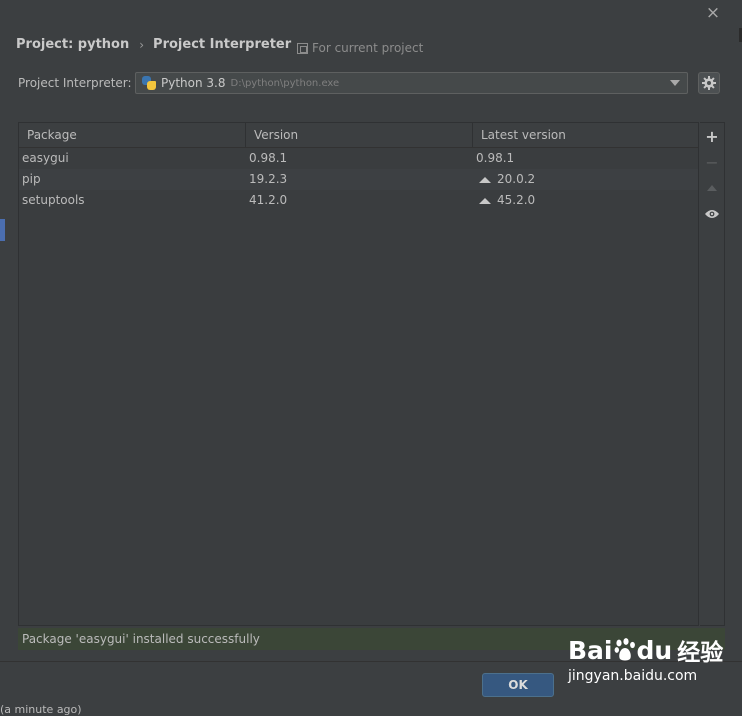  I want to click on breadcrumb: Project: python › Project Interpreter, so click(153, 44).